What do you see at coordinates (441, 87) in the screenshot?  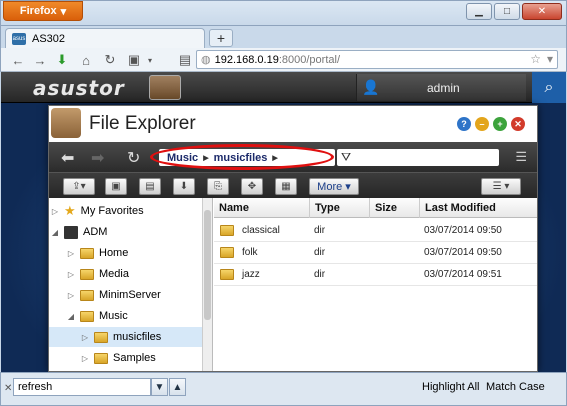 I see `user-menu: 👤 admin` at bounding box center [441, 87].